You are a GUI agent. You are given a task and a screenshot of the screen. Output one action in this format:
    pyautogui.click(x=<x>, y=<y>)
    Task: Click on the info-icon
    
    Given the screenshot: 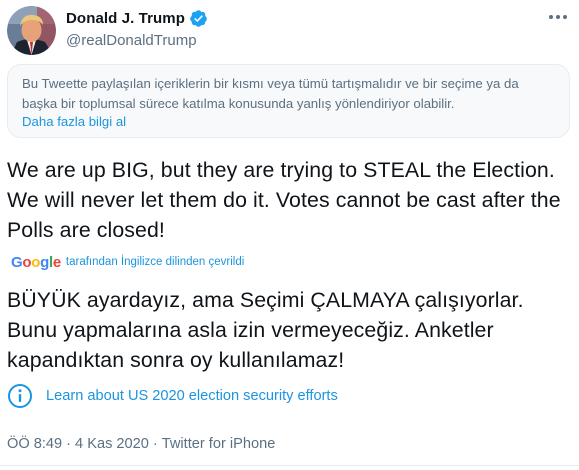 What is the action you would take?
    pyautogui.click(x=20, y=396)
    